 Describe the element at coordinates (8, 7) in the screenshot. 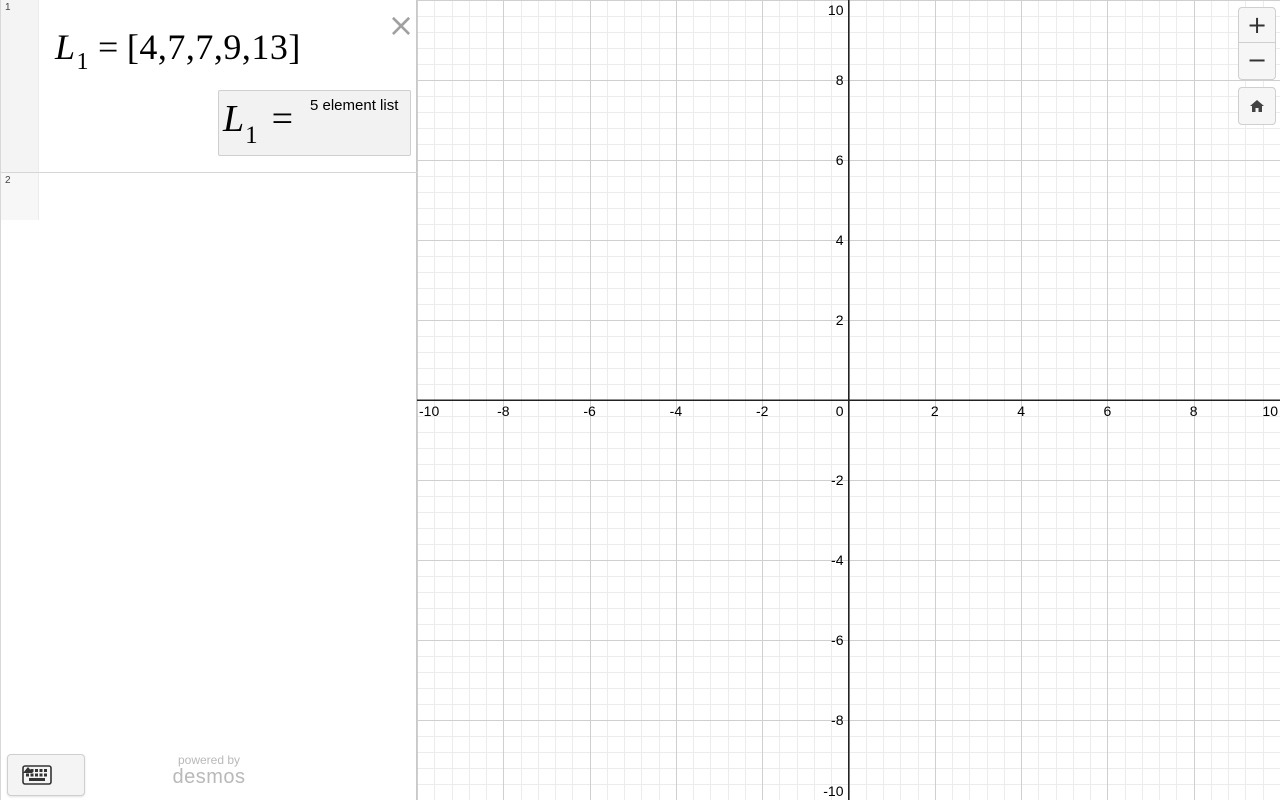

I see `expression-index: 1` at that location.